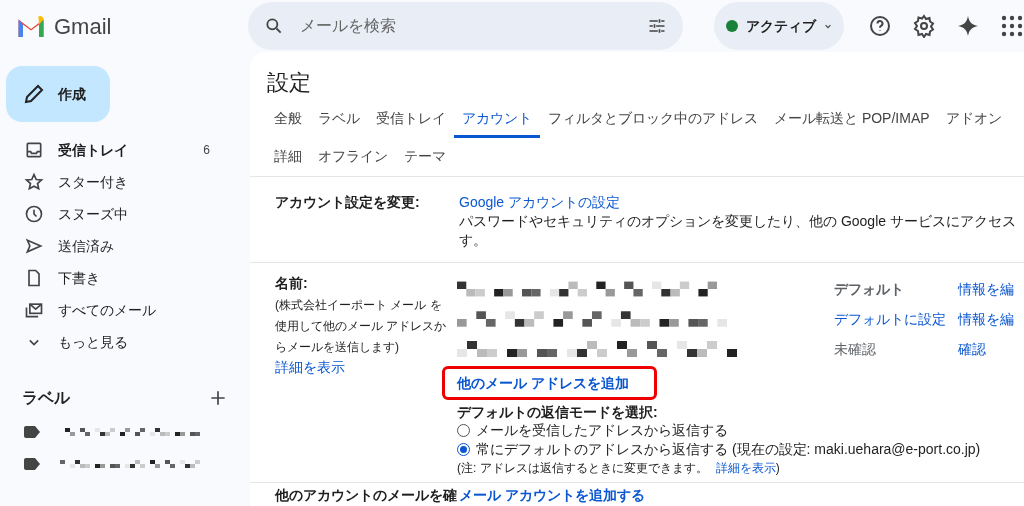 The width and height of the screenshot is (1024, 506). Describe the element at coordinates (552, 495) in the screenshot. I see `add-mail-account-link: メール アカウントを追加する` at that location.